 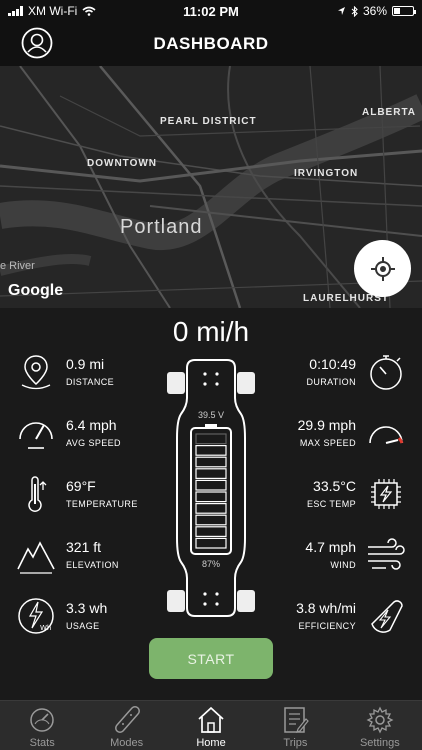 I want to click on map-label-alberta: ALBERTA, so click(x=389, y=112).